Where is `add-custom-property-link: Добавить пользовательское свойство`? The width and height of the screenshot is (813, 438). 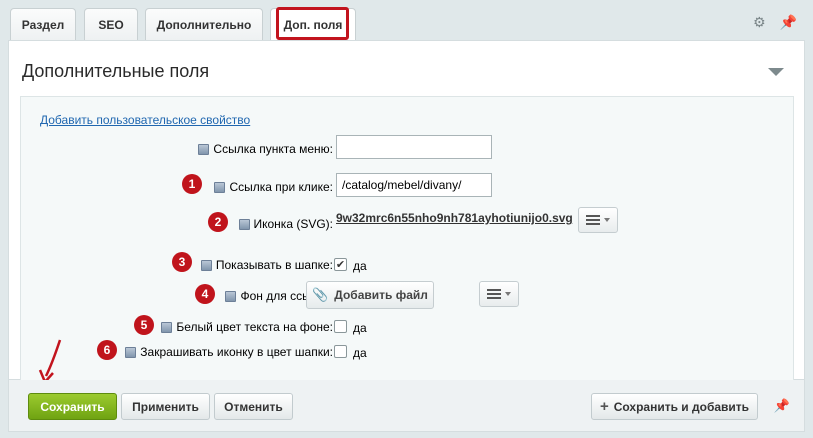
add-custom-property-link: Добавить пользовательское свойство is located at coordinates (145, 120).